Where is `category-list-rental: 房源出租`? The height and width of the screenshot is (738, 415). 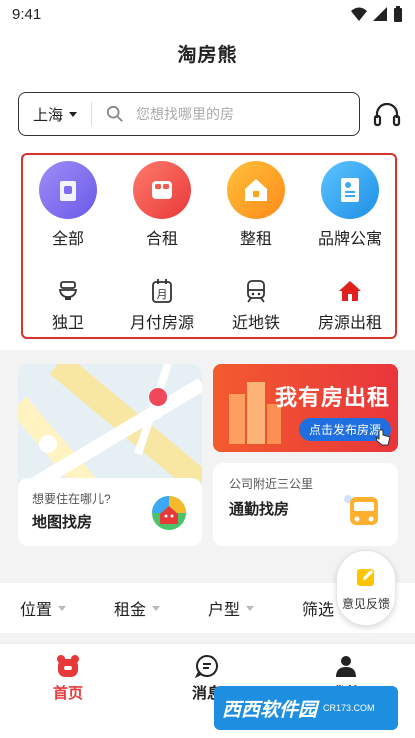 category-list-rental: 房源出租 is located at coordinates (350, 305).